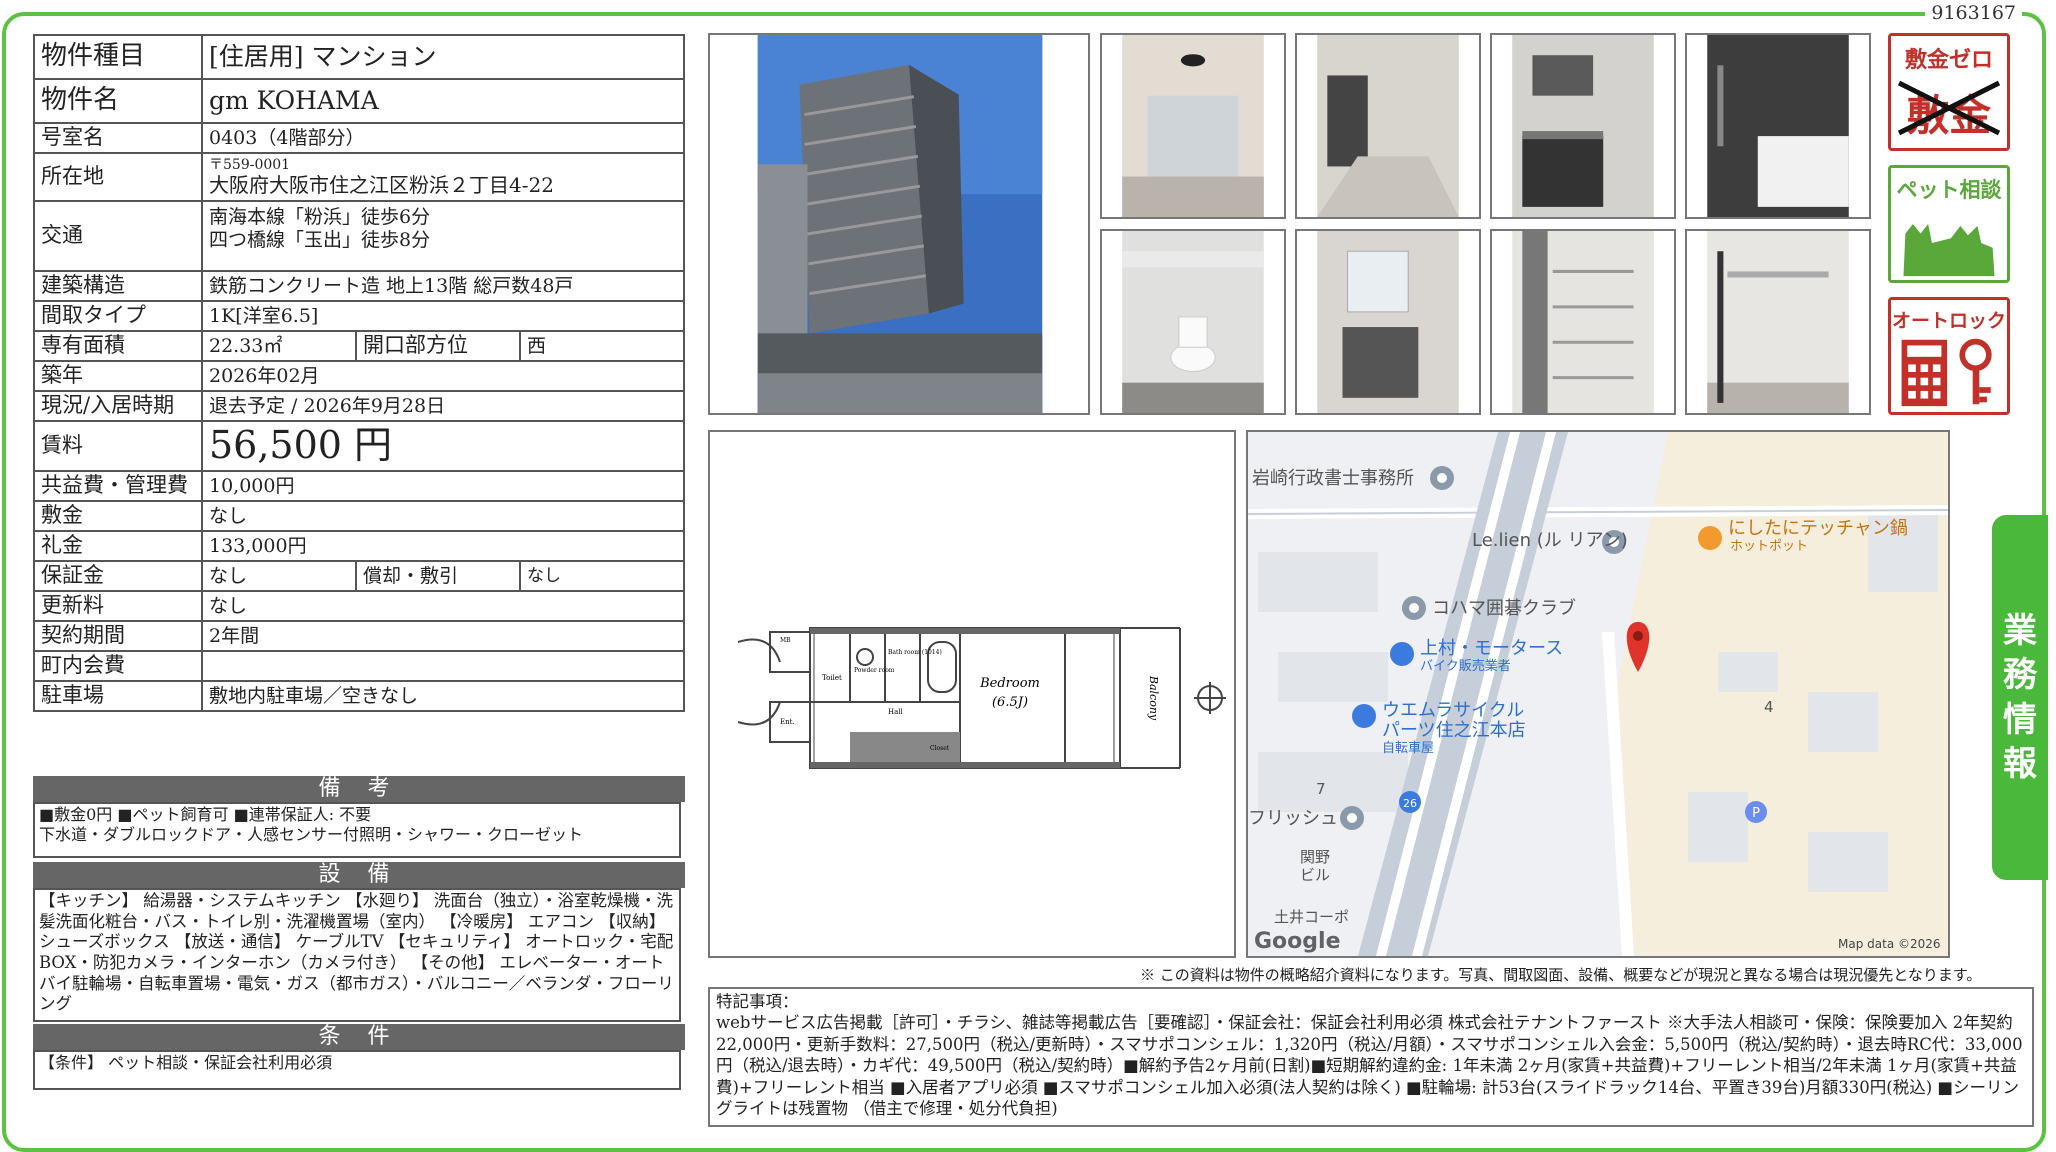 Image resolution: width=2056 pixels, height=1152 pixels. Describe the element at coordinates (1583, 322) in the screenshot. I see `shoe-box-photo` at that location.